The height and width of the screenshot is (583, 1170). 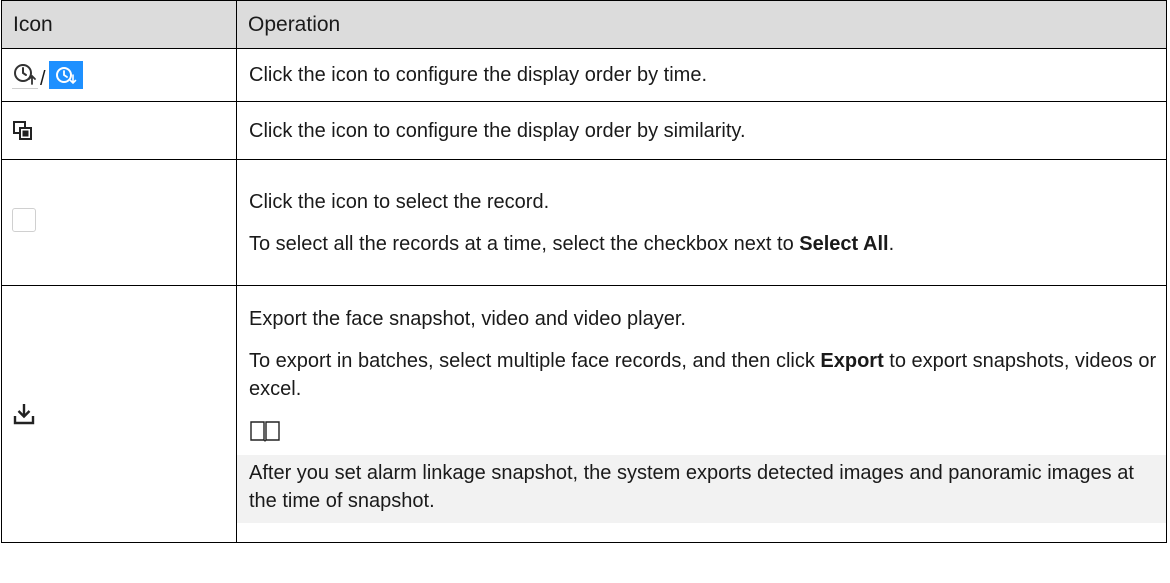 What do you see at coordinates (25, 75) in the screenshot?
I see `sort-by-time-icon` at bounding box center [25, 75].